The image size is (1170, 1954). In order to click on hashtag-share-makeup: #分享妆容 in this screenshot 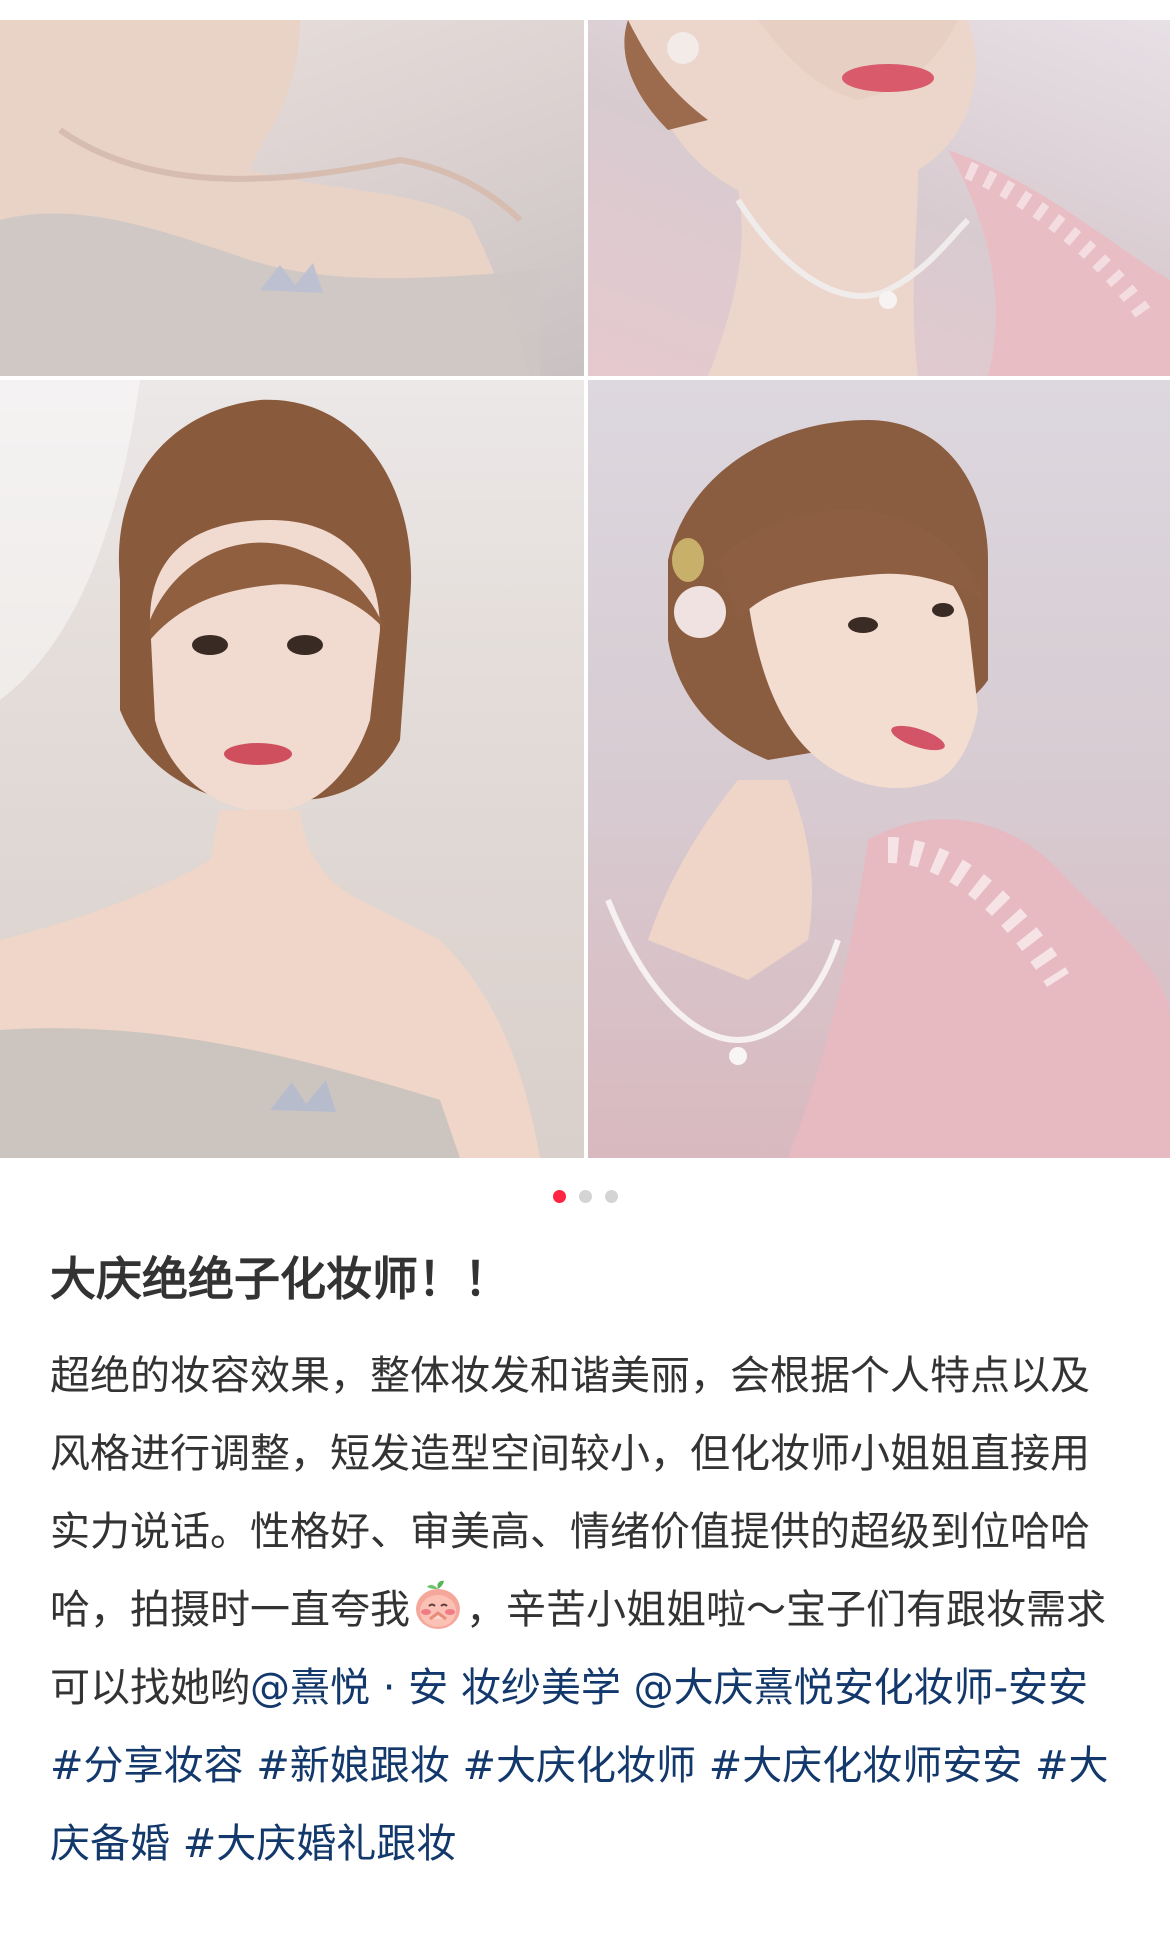, I will do `click(147, 1766)`.